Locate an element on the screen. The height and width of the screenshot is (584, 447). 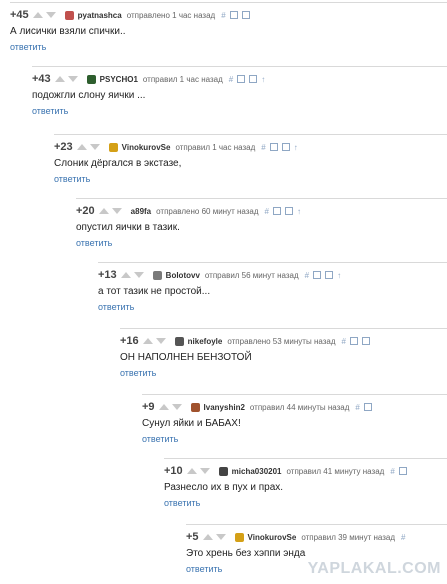
comment-time: отправил 1 час назад is located at coordinates (215, 147).